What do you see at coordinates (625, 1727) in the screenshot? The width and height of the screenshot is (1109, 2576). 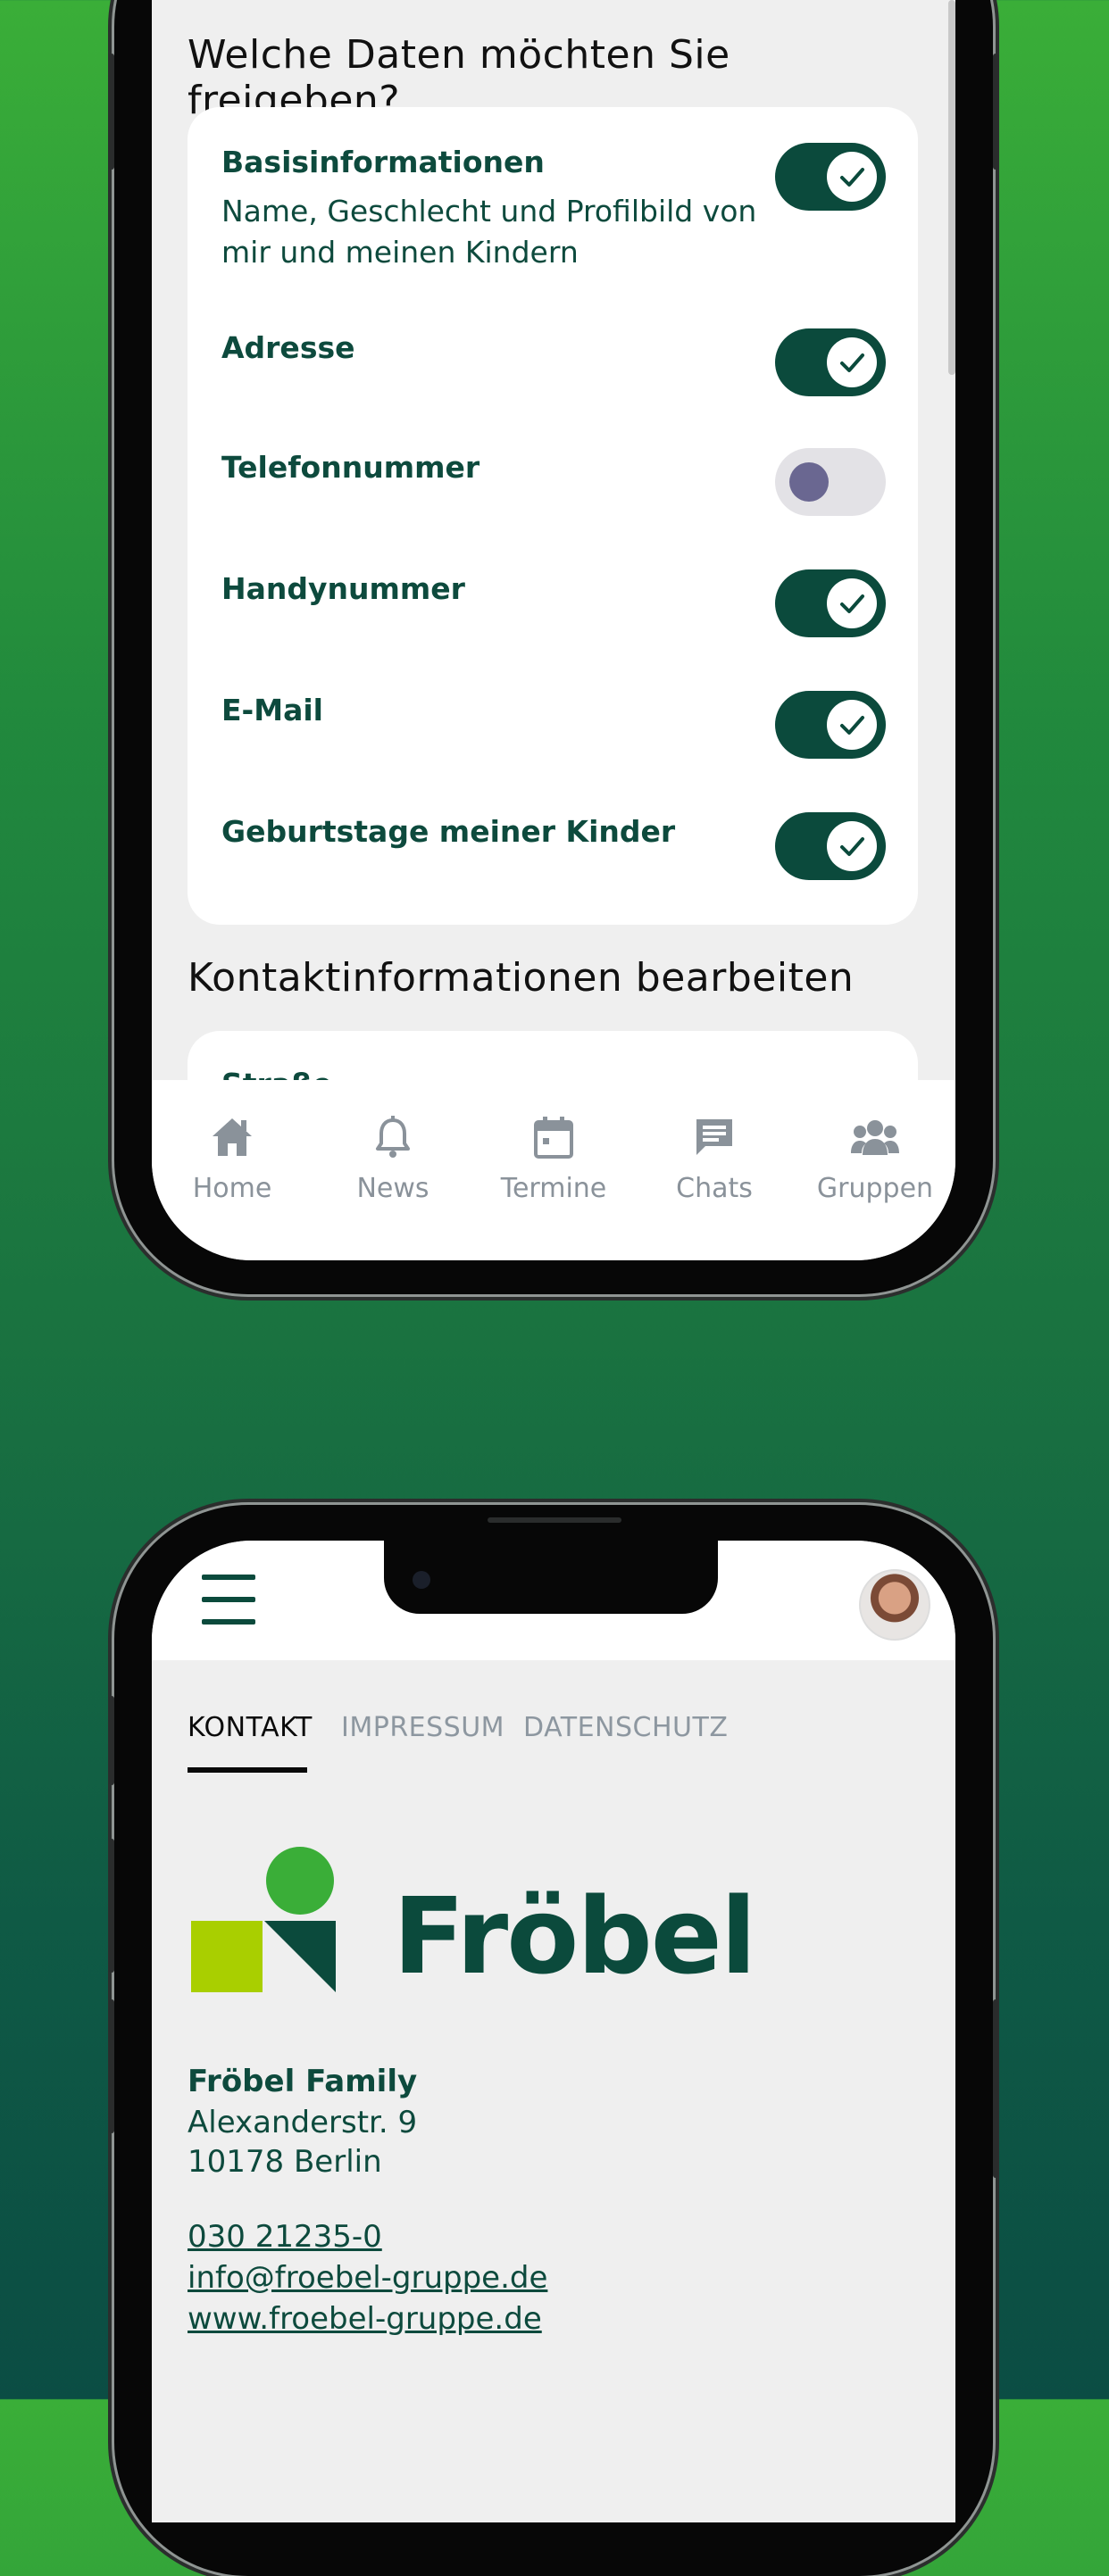 I see `tab-datenschutz: DATENSCHUTZ` at bounding box center [625, 1727].